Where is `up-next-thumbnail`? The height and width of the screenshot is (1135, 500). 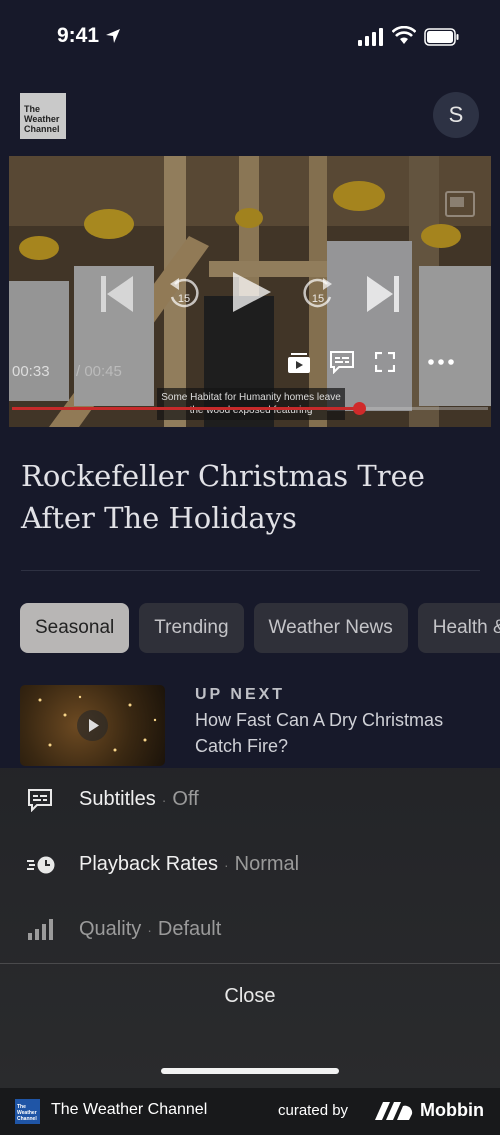
up-next-thumbnail is located at coordinates (92, 725).